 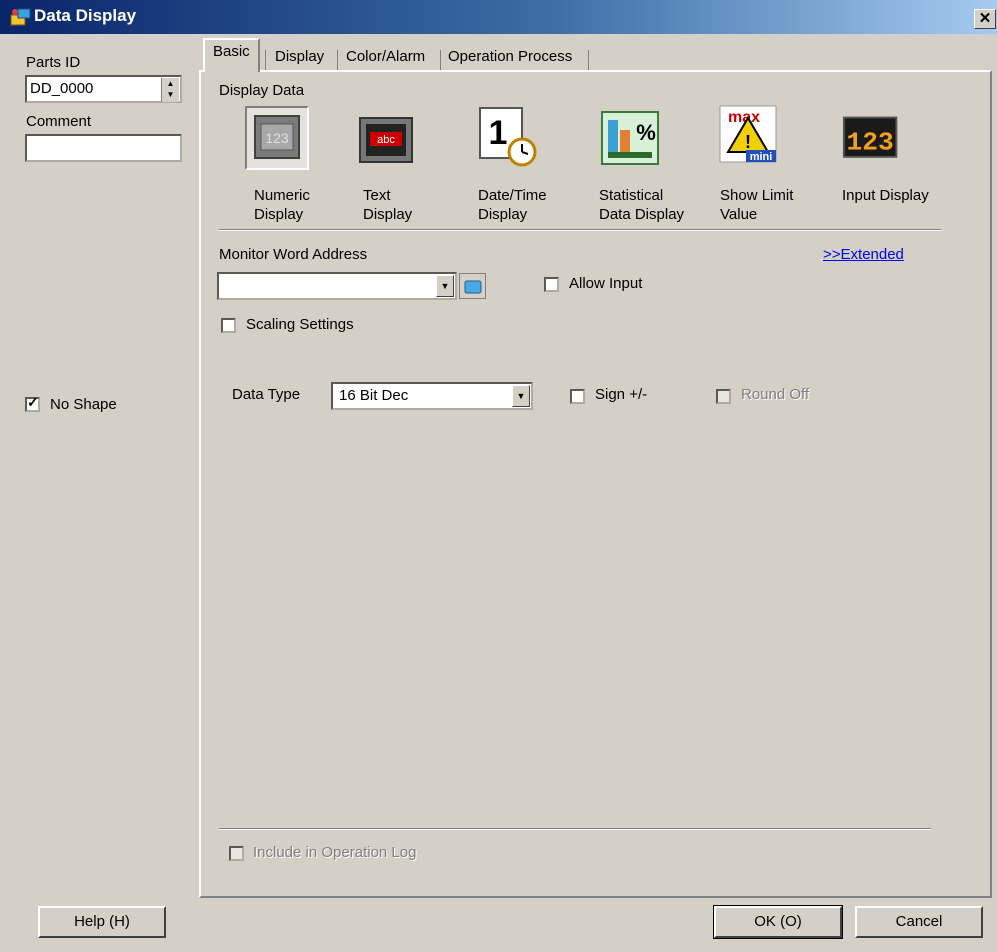 What do you see at coordinates (388, 205) in the screenshot?
I see `text-display-label: Text Display` at bounding box center [388, 205].